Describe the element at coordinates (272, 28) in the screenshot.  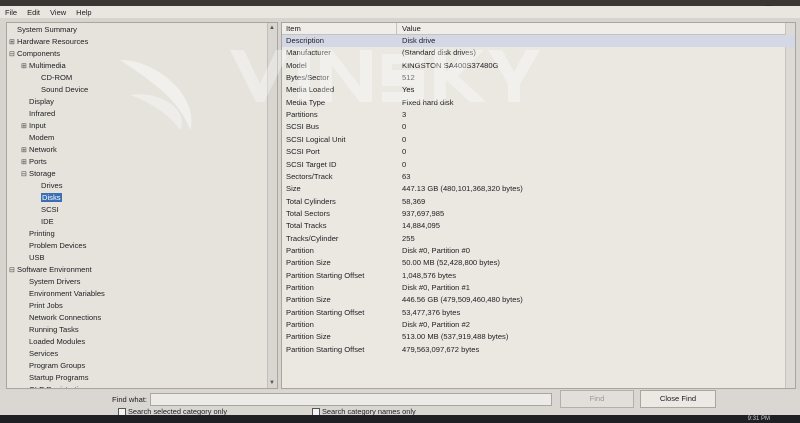
I see `scroll-up-icon: ▲` at that location.